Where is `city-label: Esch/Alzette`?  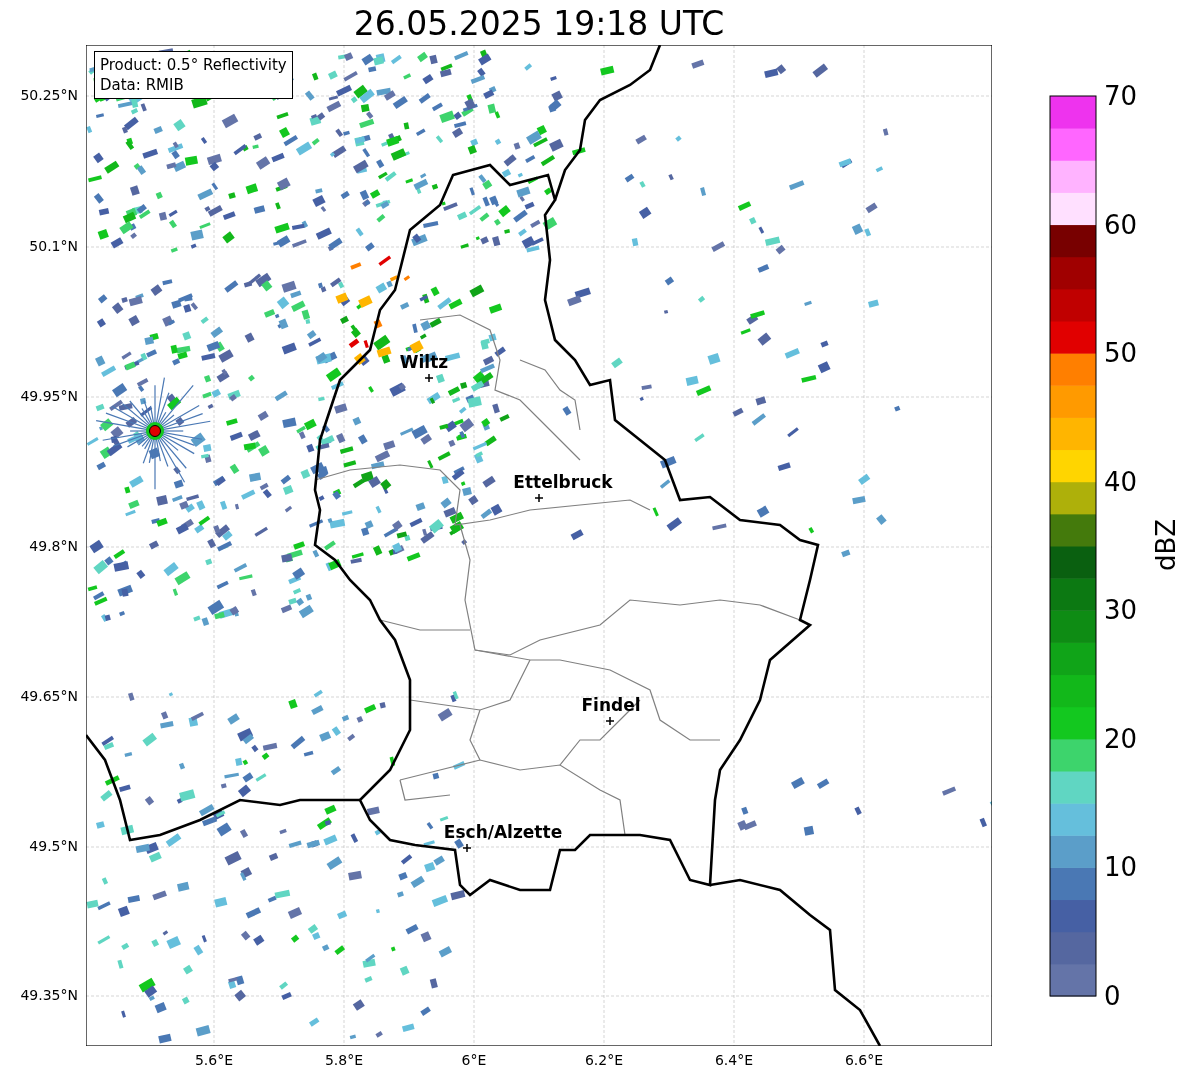 city-label: Esch/Alzette is located at coordinates (503, 832).